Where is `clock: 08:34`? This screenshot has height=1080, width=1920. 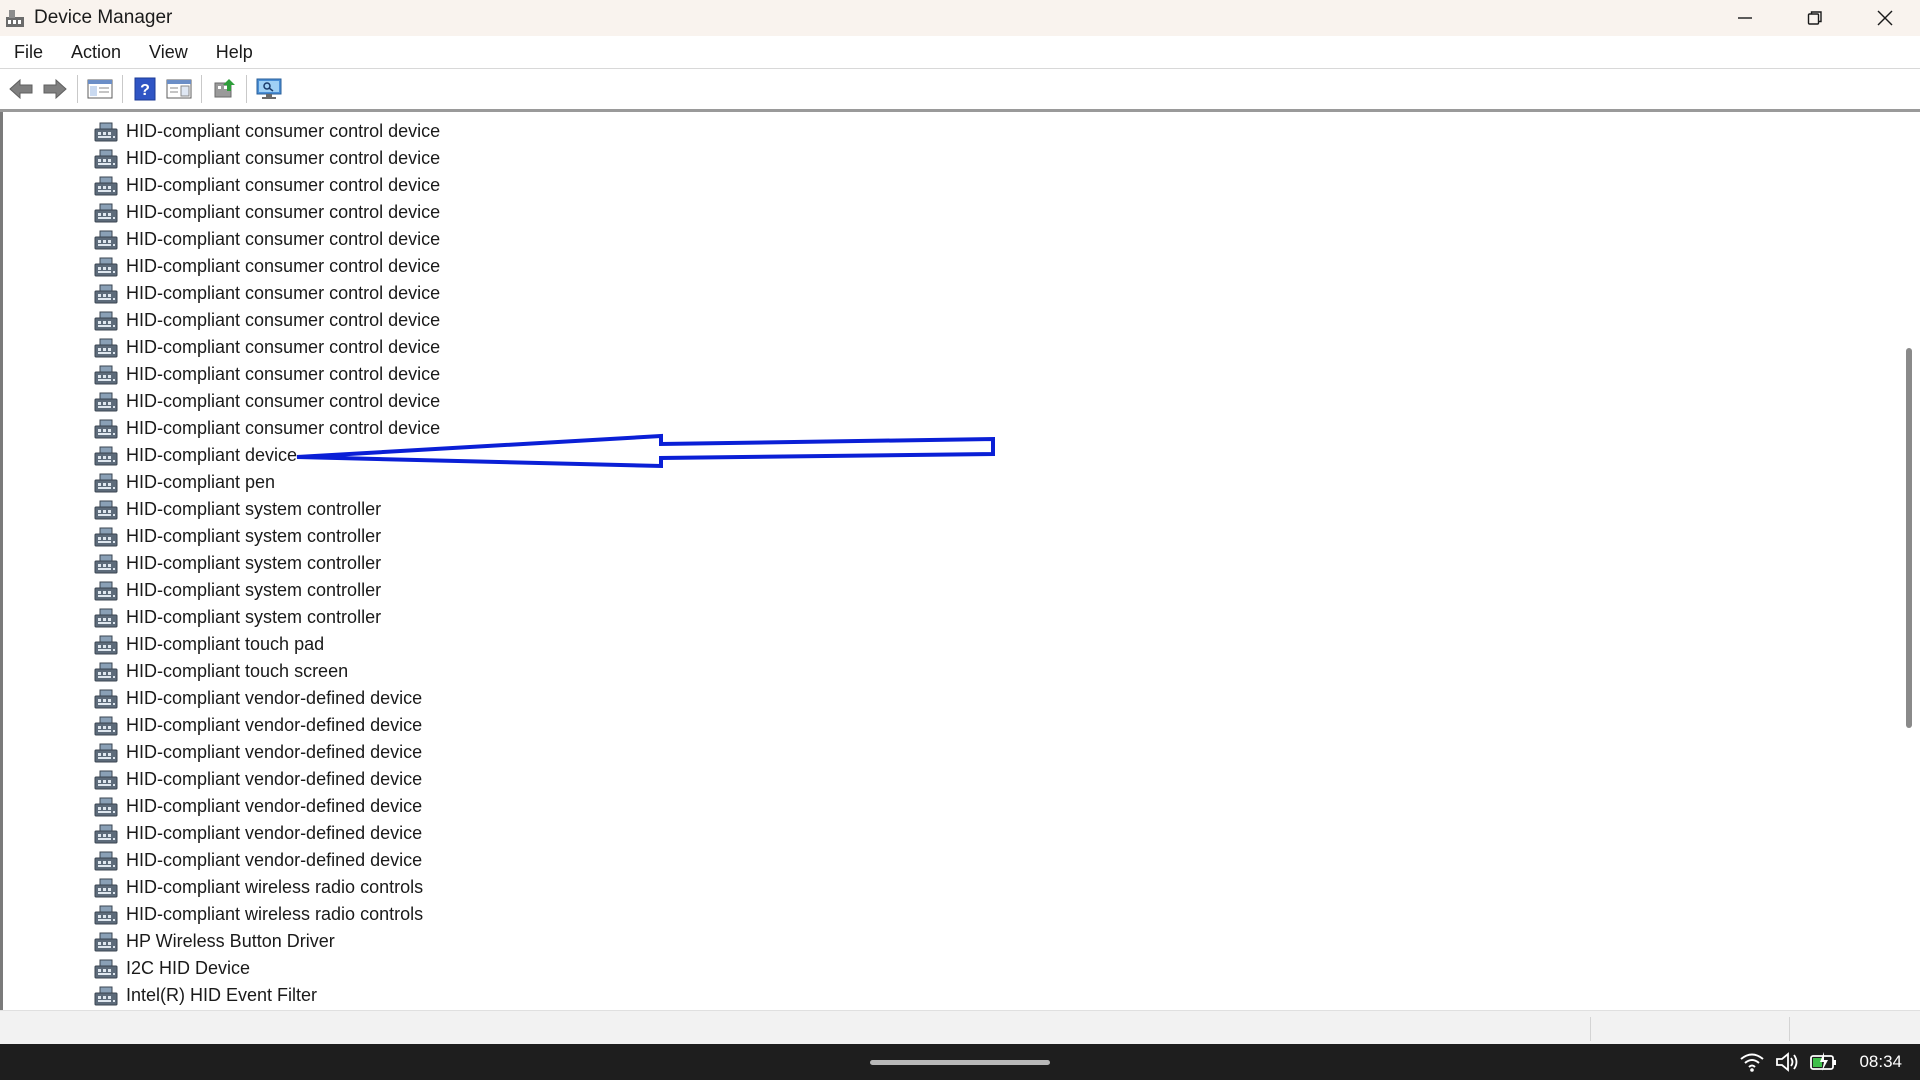
clock: 08:34 is located at coordinates (1880, 1062).